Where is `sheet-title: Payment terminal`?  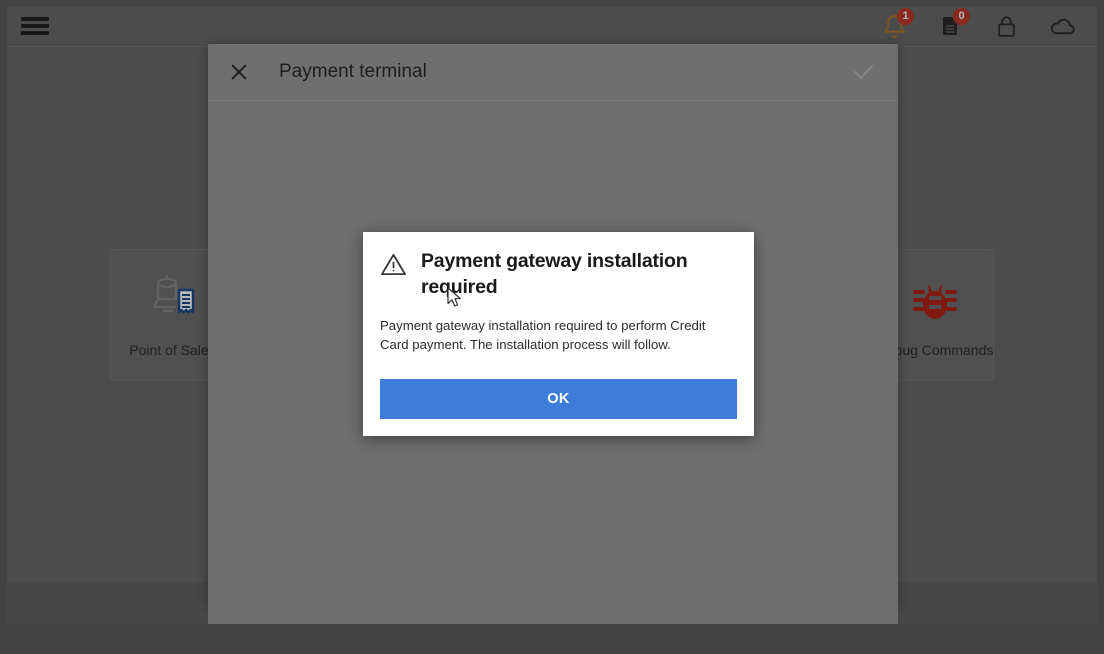 sheet-title: Payment terminal is located at coordinates (353, 71).